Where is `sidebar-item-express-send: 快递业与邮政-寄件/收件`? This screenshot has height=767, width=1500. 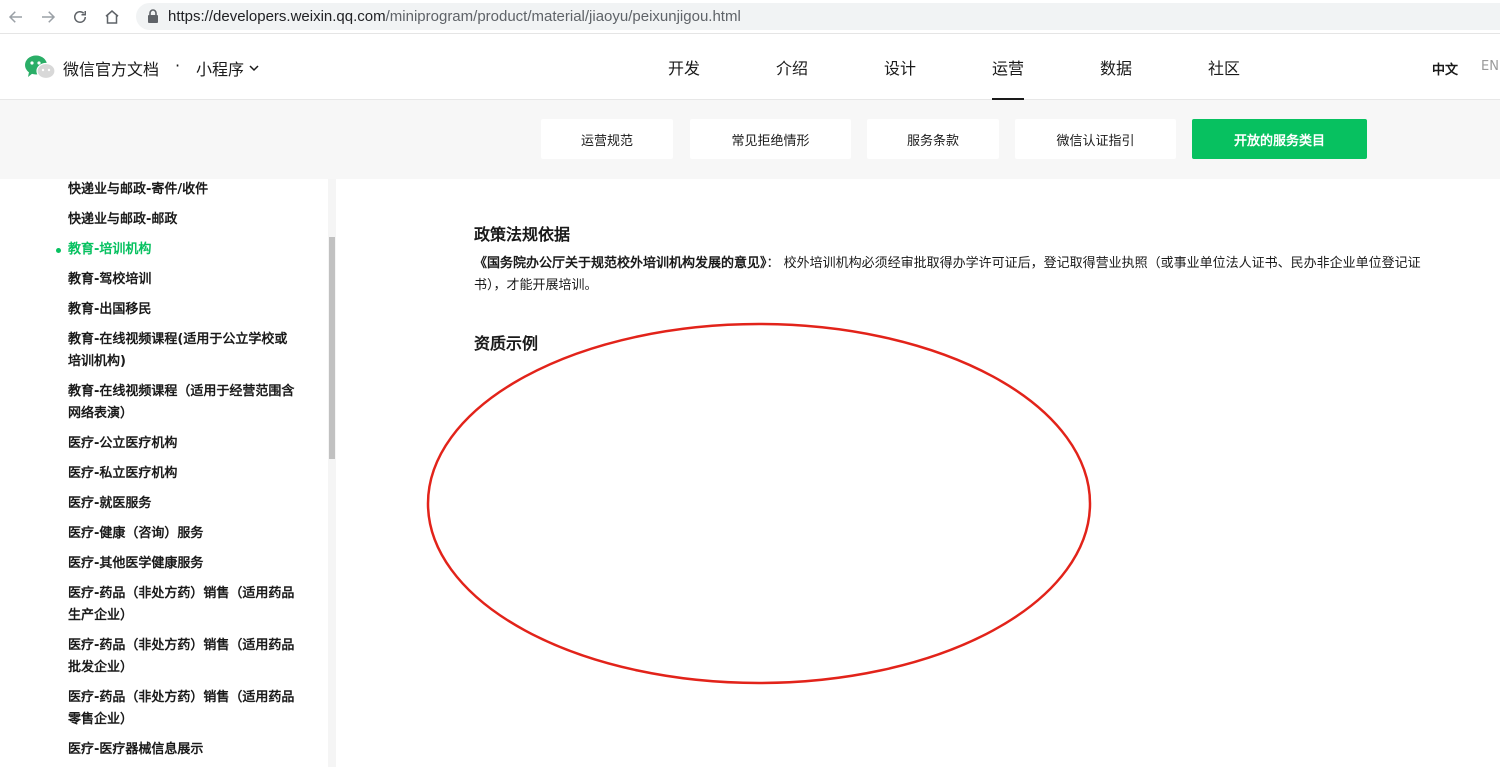 sidebar-item-express-send: 快递业与邮政-寄件/收件 is located at coordinates (183, 190).